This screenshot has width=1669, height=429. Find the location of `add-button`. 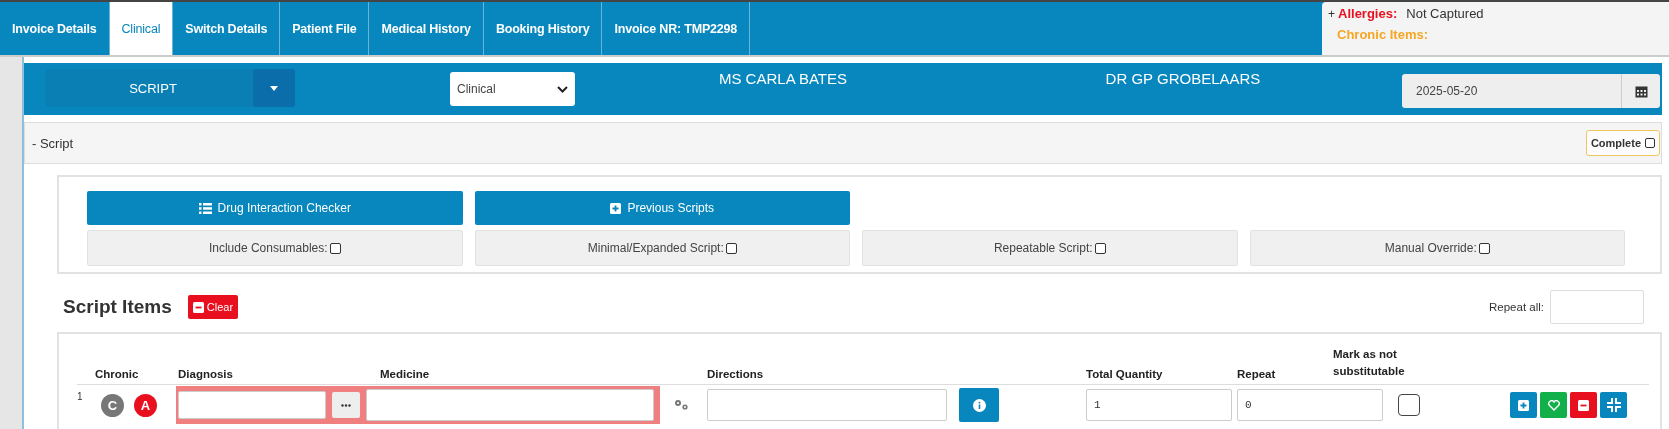

add-button is located at coordinates (1523, 405).